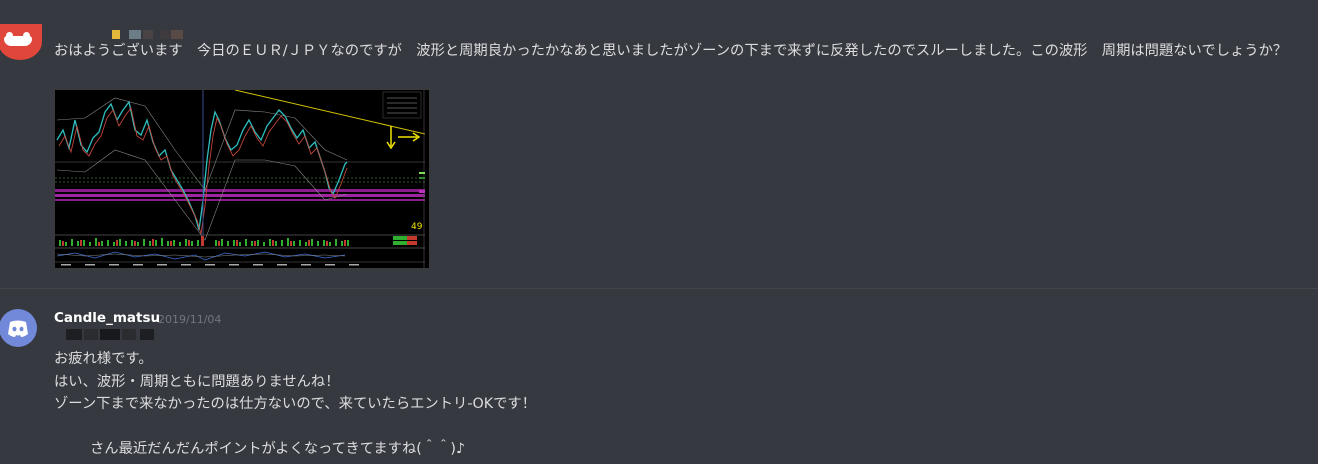 The width and height of the screenshot is (1318, 464). I want to click on reply-line, so click(295, 427).